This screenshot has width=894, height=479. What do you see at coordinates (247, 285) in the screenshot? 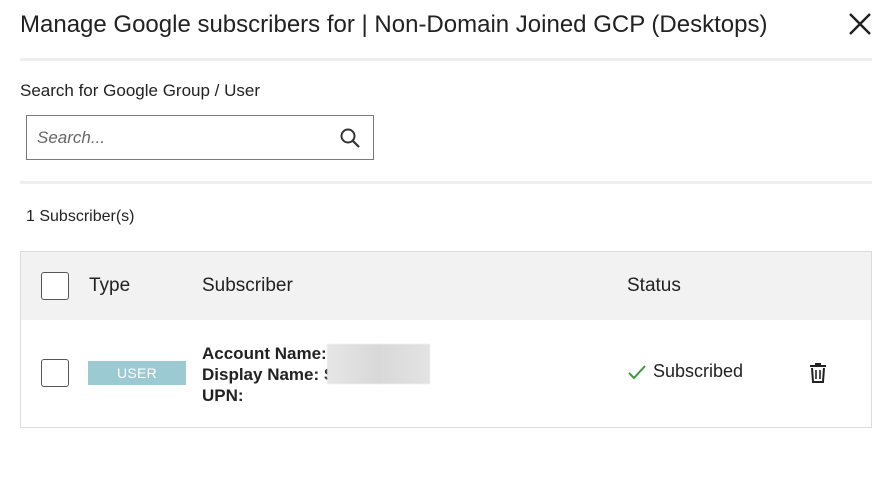
I see `subscriber-column-header: Subscriber` at bounding box center [247, 285].